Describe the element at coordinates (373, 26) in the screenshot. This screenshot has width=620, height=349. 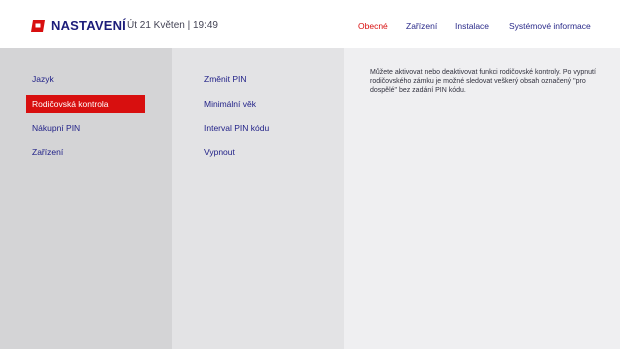
I see `tab-obecne: Obecné` at that location.